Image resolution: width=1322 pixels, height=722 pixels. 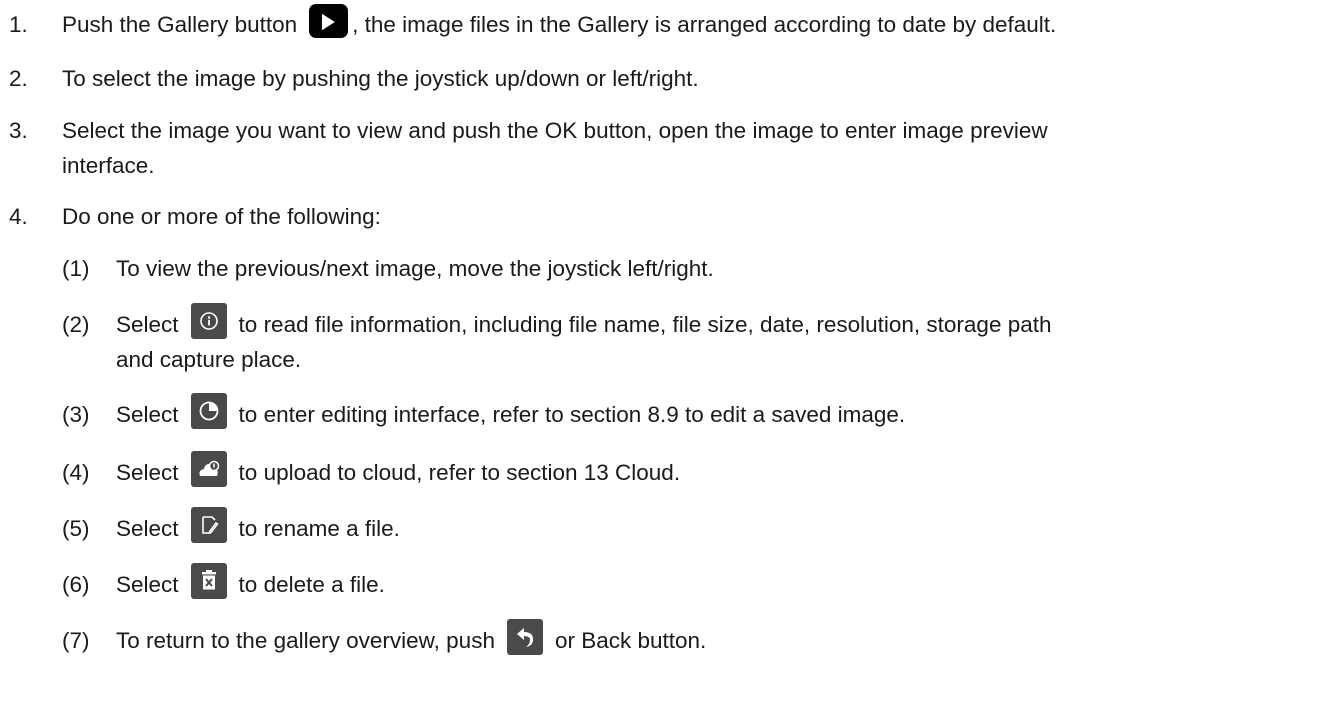 I want to click on sub-list-number: (4), so click(x=76, y=472).